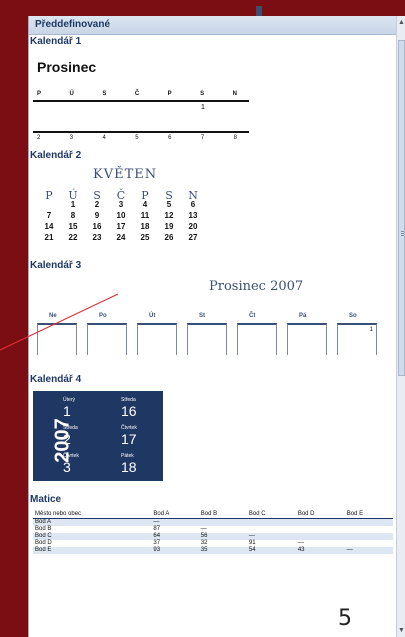 This screenshot has height=637, width=405. What do you see at coordinates (157, 543) in the screenshot?
I see `matrix-cell: 37` at bounding box center [157, 543].